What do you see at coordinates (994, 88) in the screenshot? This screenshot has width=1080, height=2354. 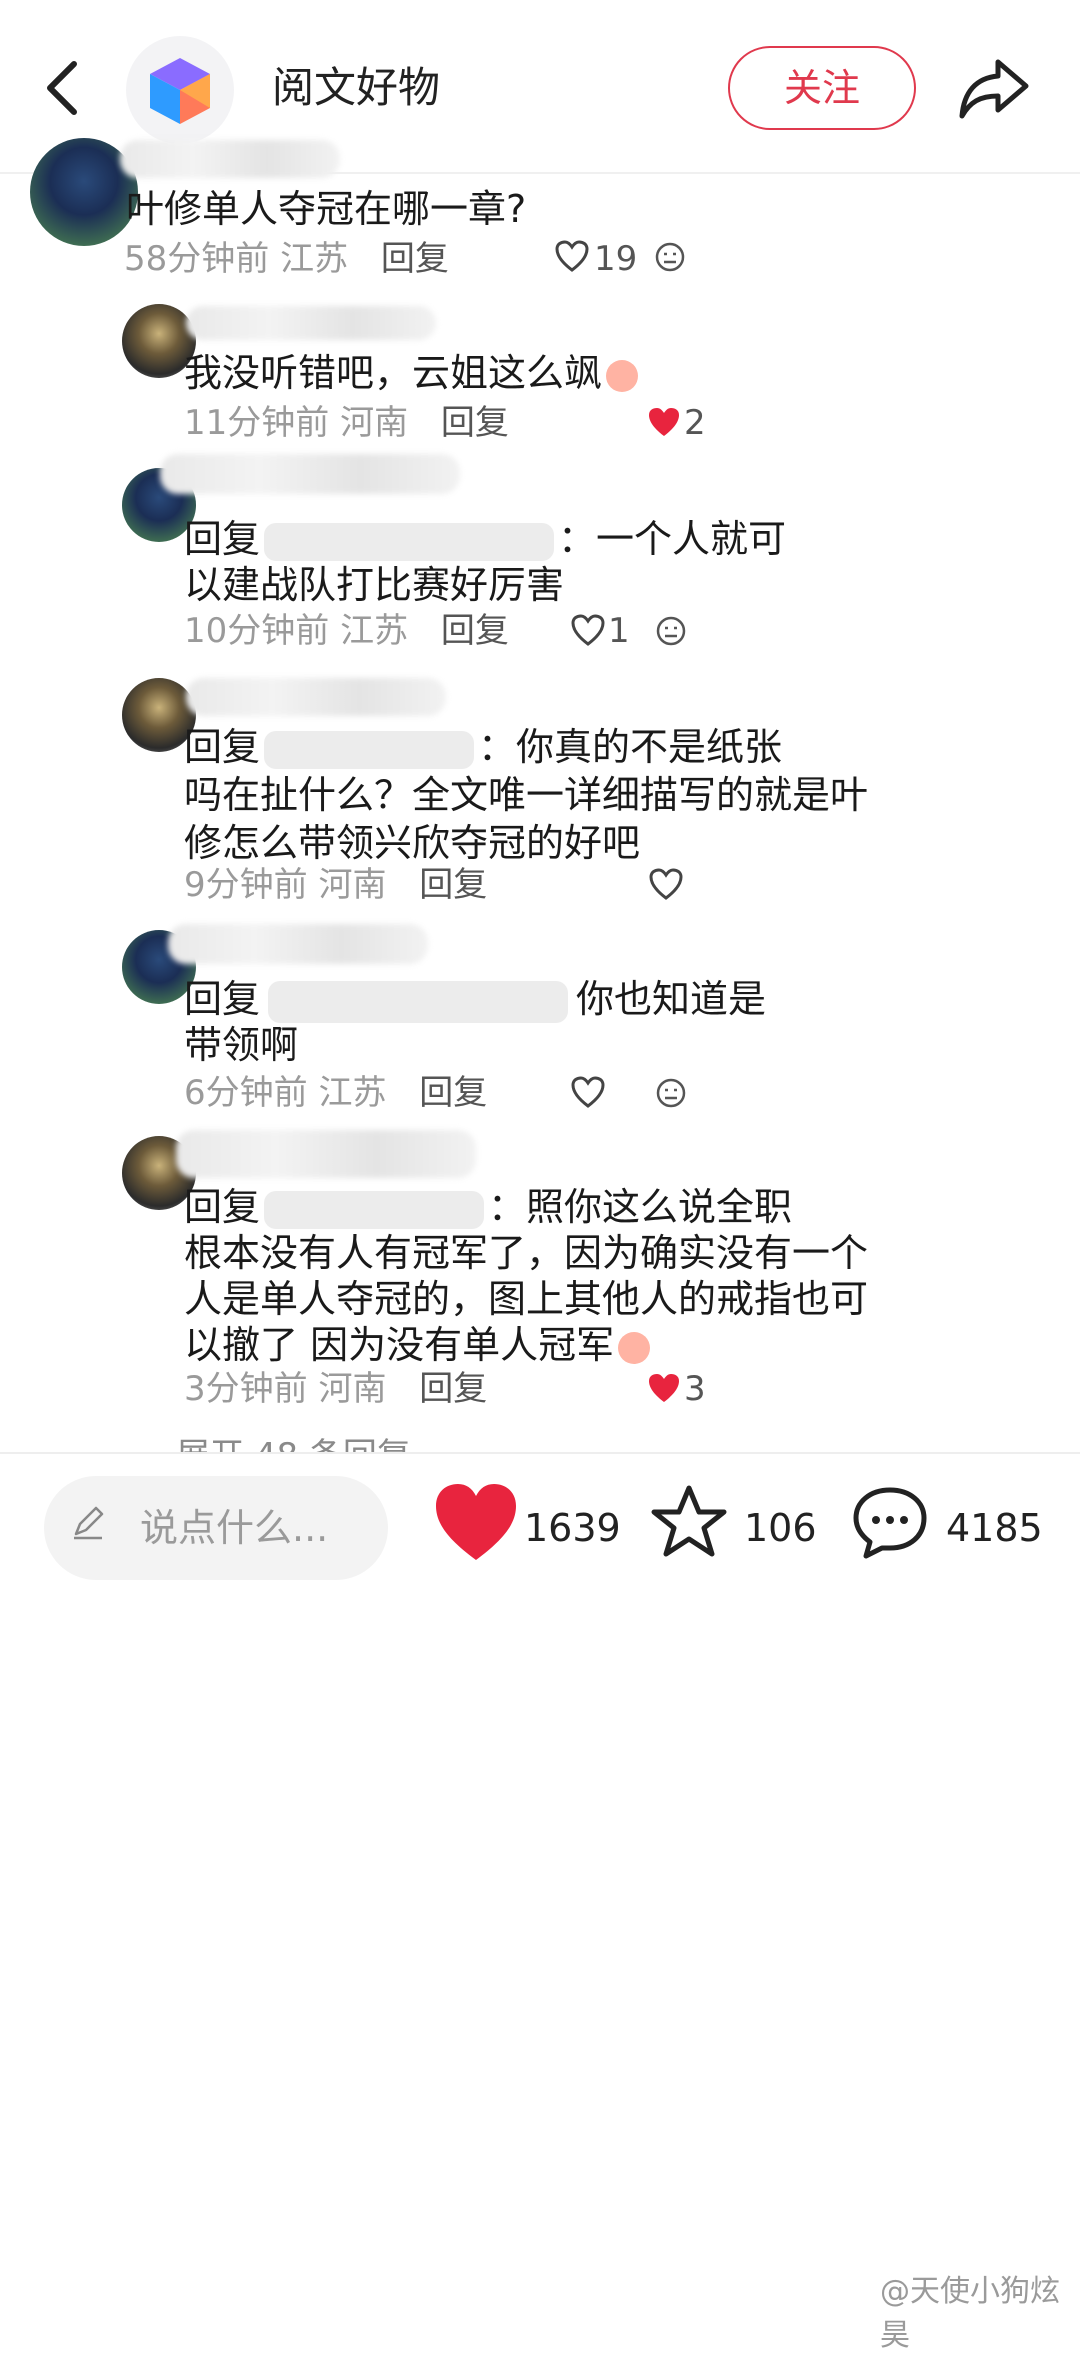 I see `share-icon` at bounding box center [994, 88].